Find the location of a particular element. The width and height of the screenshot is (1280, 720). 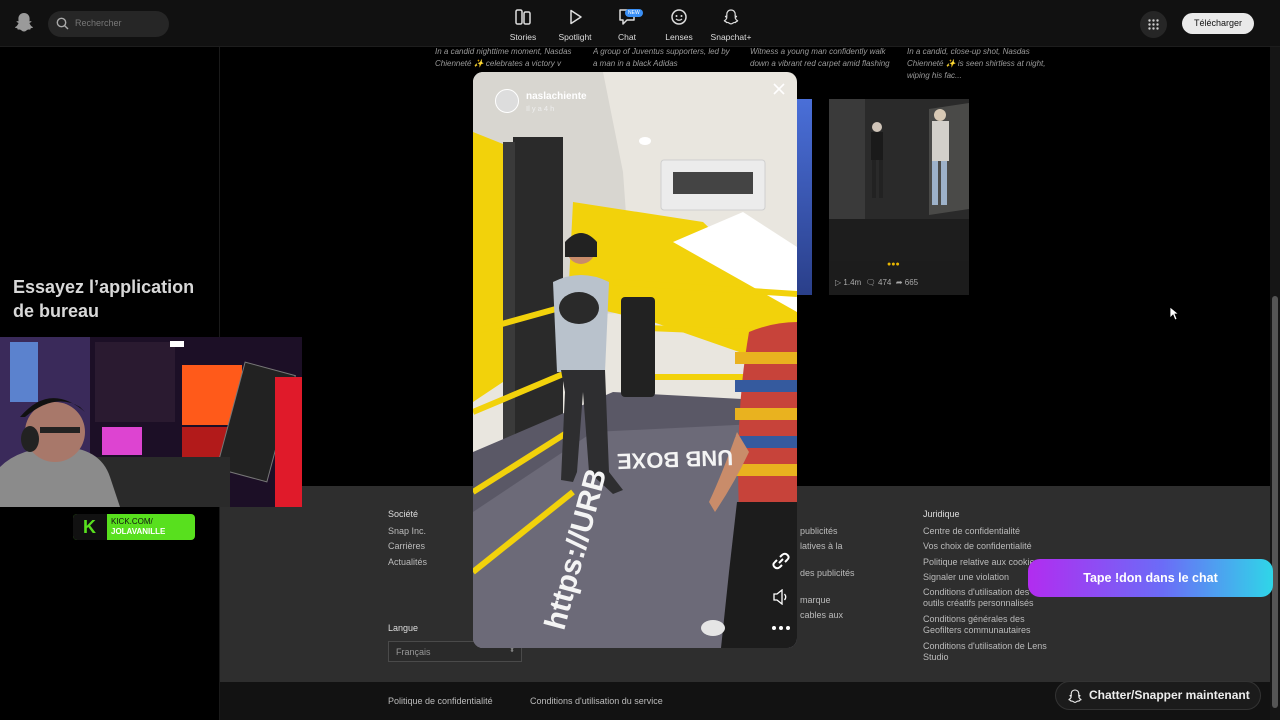

story-thumbnail is located at coordinates (899, 180).